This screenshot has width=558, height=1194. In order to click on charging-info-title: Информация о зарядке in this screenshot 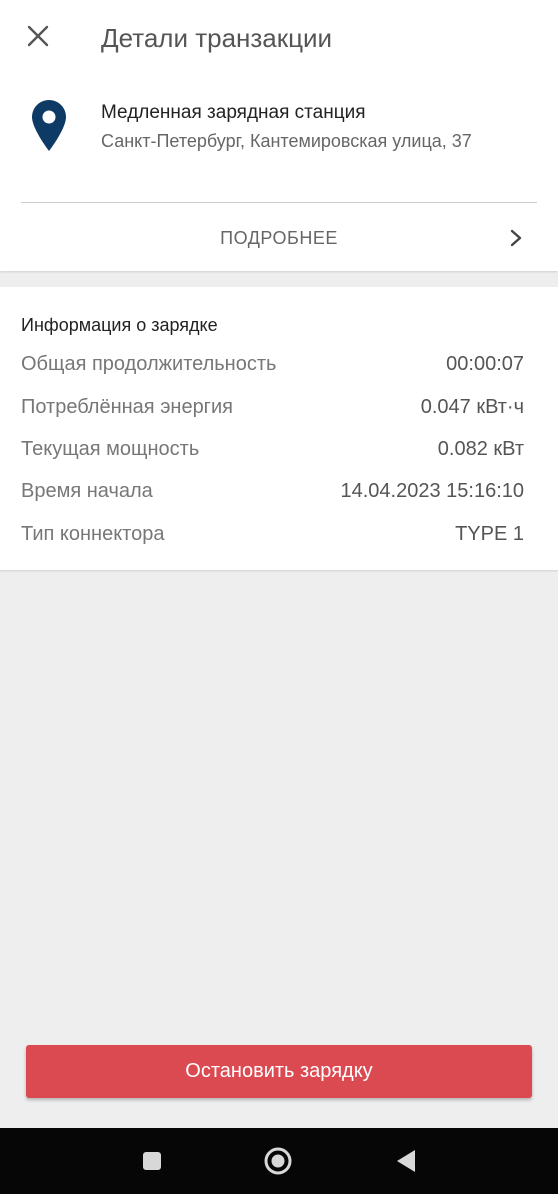, I will do `click(119, 325)`.